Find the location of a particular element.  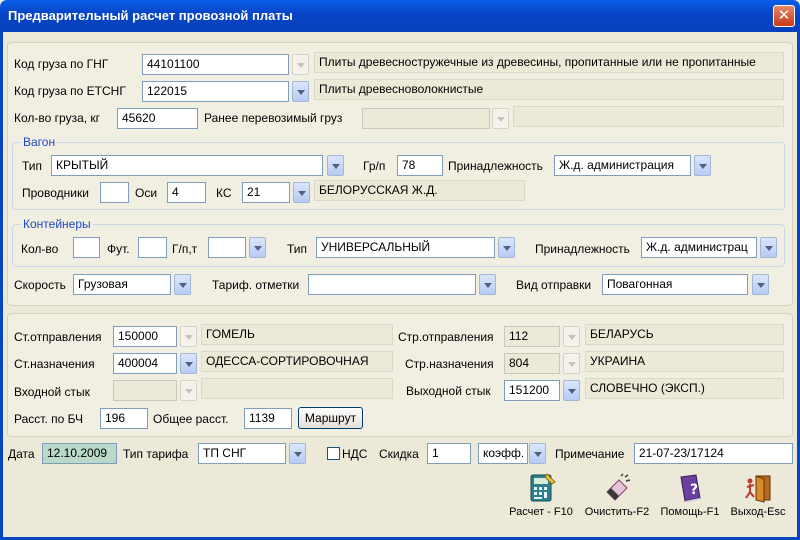

conductors-input is located at coordinates (114, 192).